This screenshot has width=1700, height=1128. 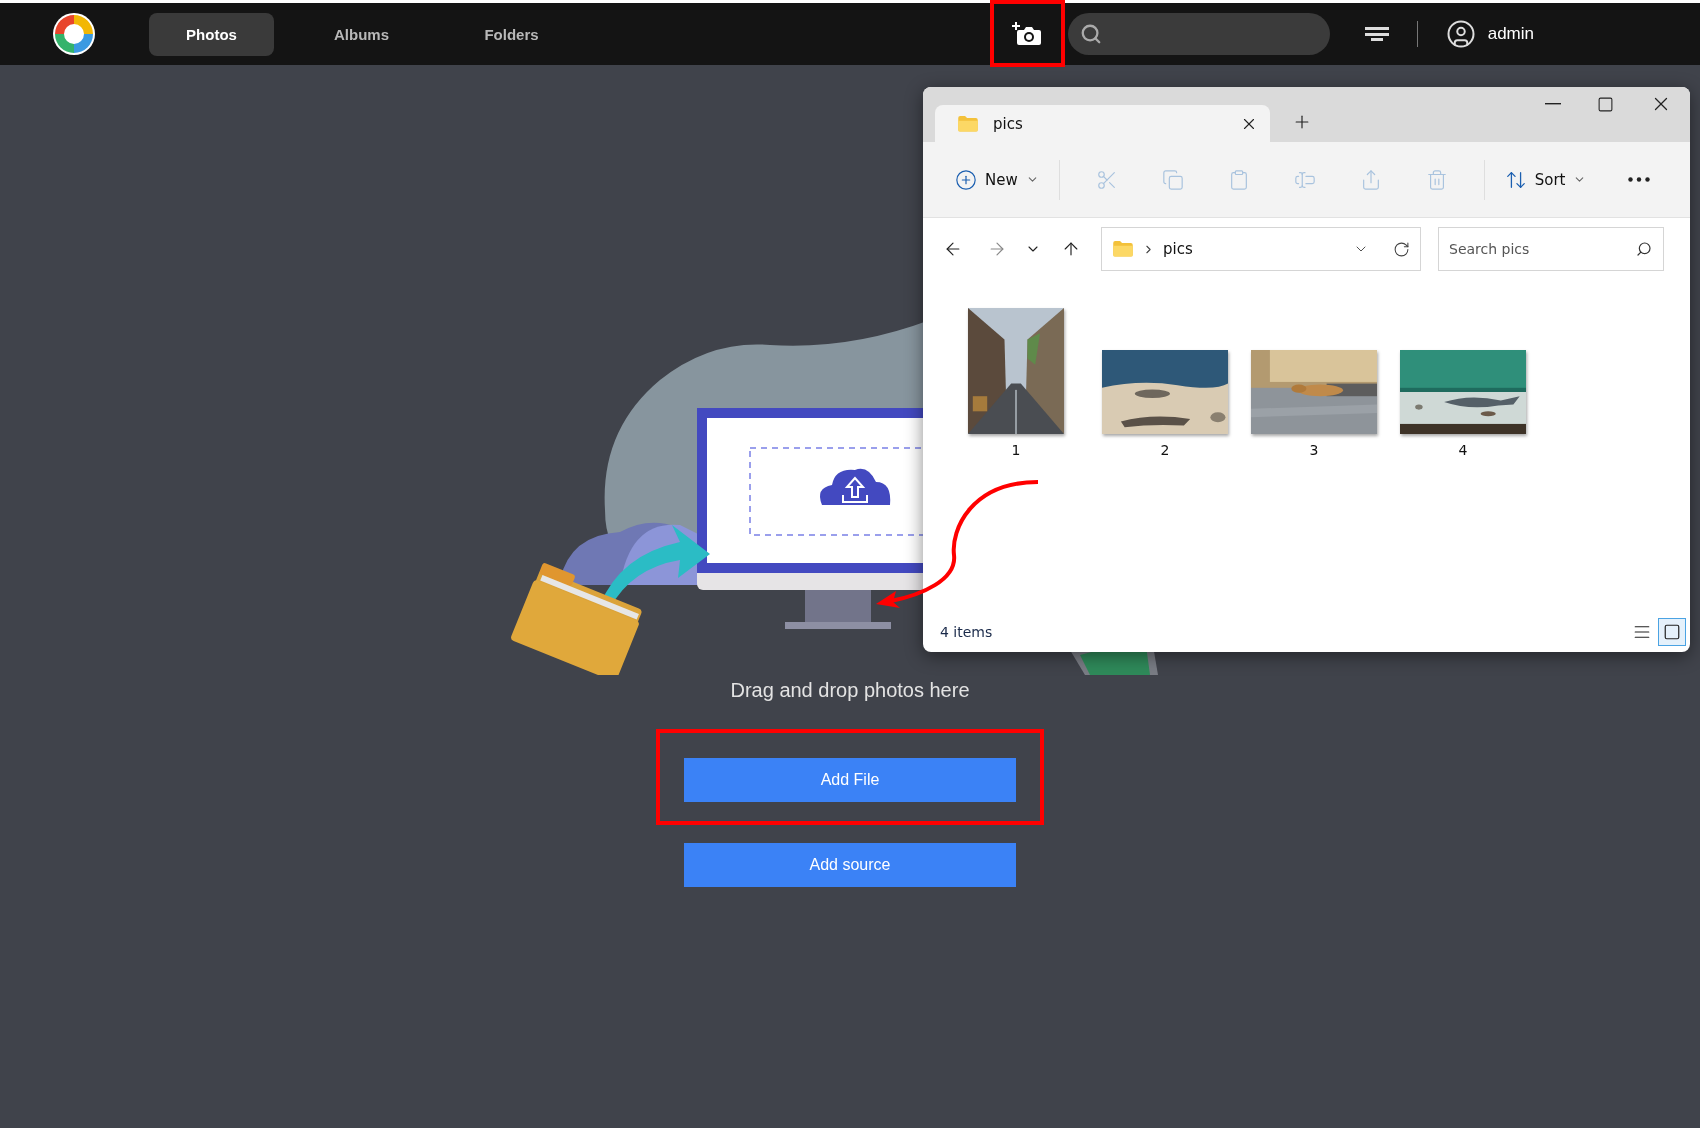 I want to click on address-bar: pics, so click(x=1261, y=249).